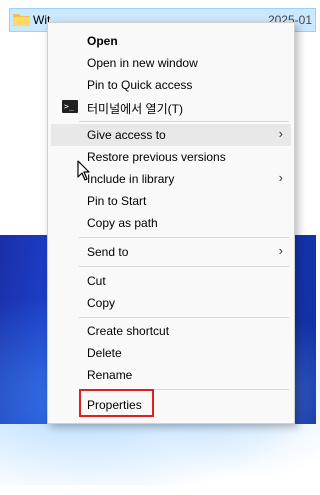 This screenshot has height=495, width=320. Describe the element at coordinates (171, 107) in the screenshot. I see `menu-item-open-in-terminal: >_ 터미널에서 열기(T)` at that location.